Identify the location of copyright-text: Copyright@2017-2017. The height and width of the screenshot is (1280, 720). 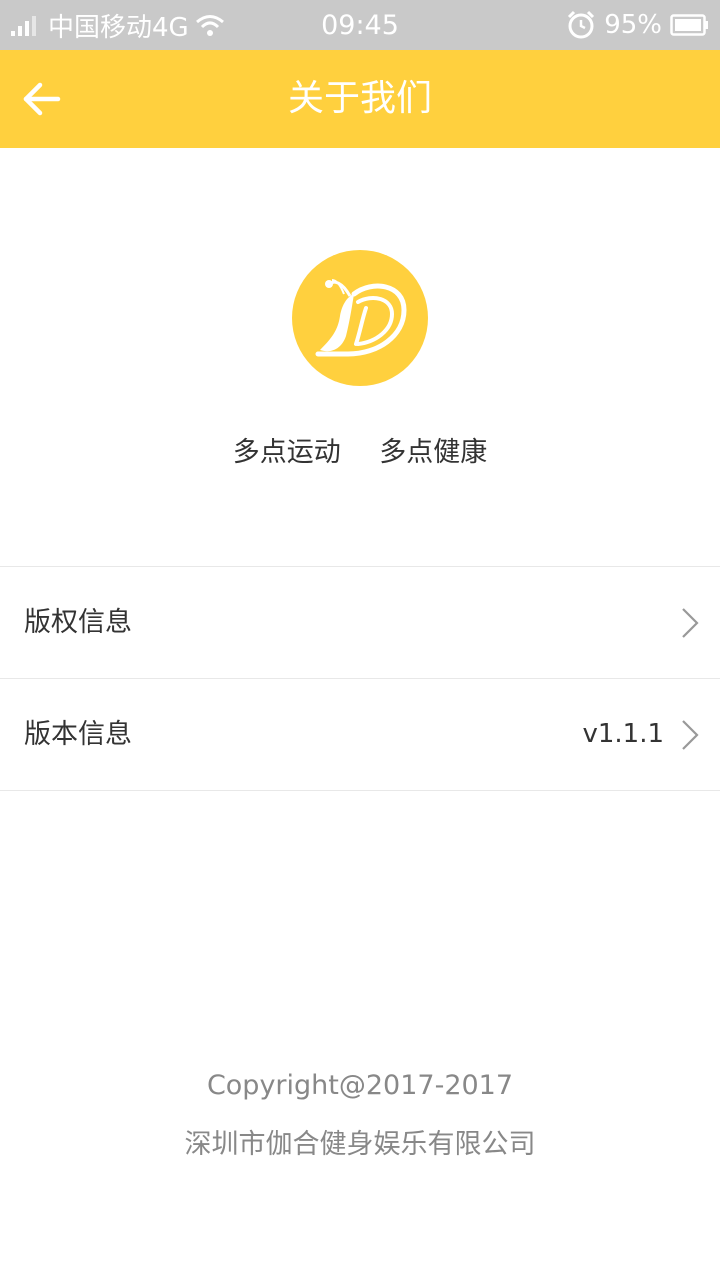
(360, 1085).